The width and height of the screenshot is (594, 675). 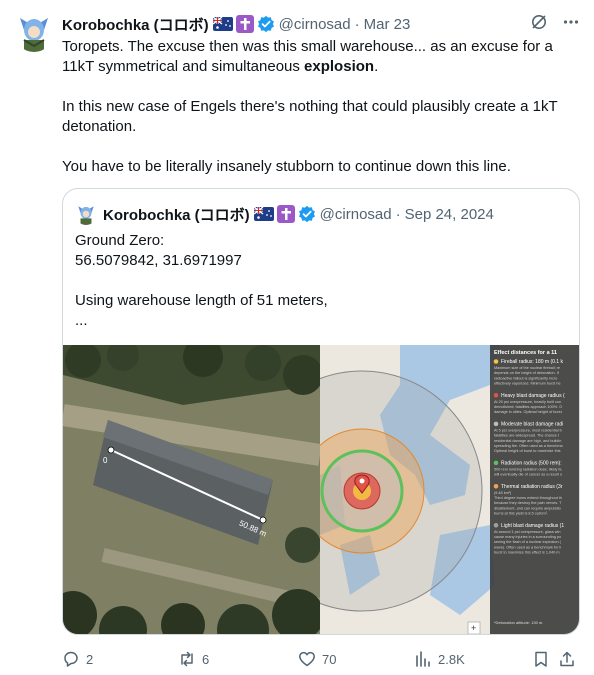 I want to click on quoted-line-blank, so click(x=320, y=281).